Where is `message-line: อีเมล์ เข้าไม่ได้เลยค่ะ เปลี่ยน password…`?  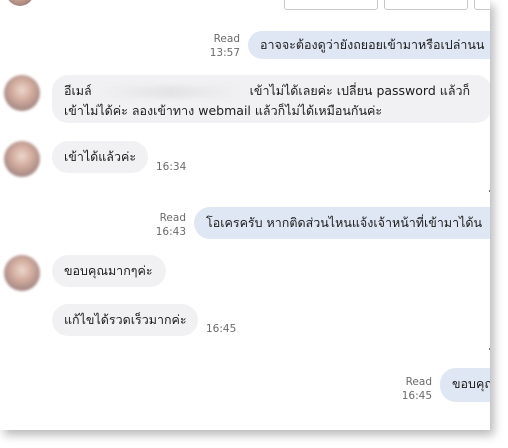 message-line: อีเมล์ เข้าไม่ได้เลยค่ะ เปลี่ยน password… is located at coordinates (272, 91).